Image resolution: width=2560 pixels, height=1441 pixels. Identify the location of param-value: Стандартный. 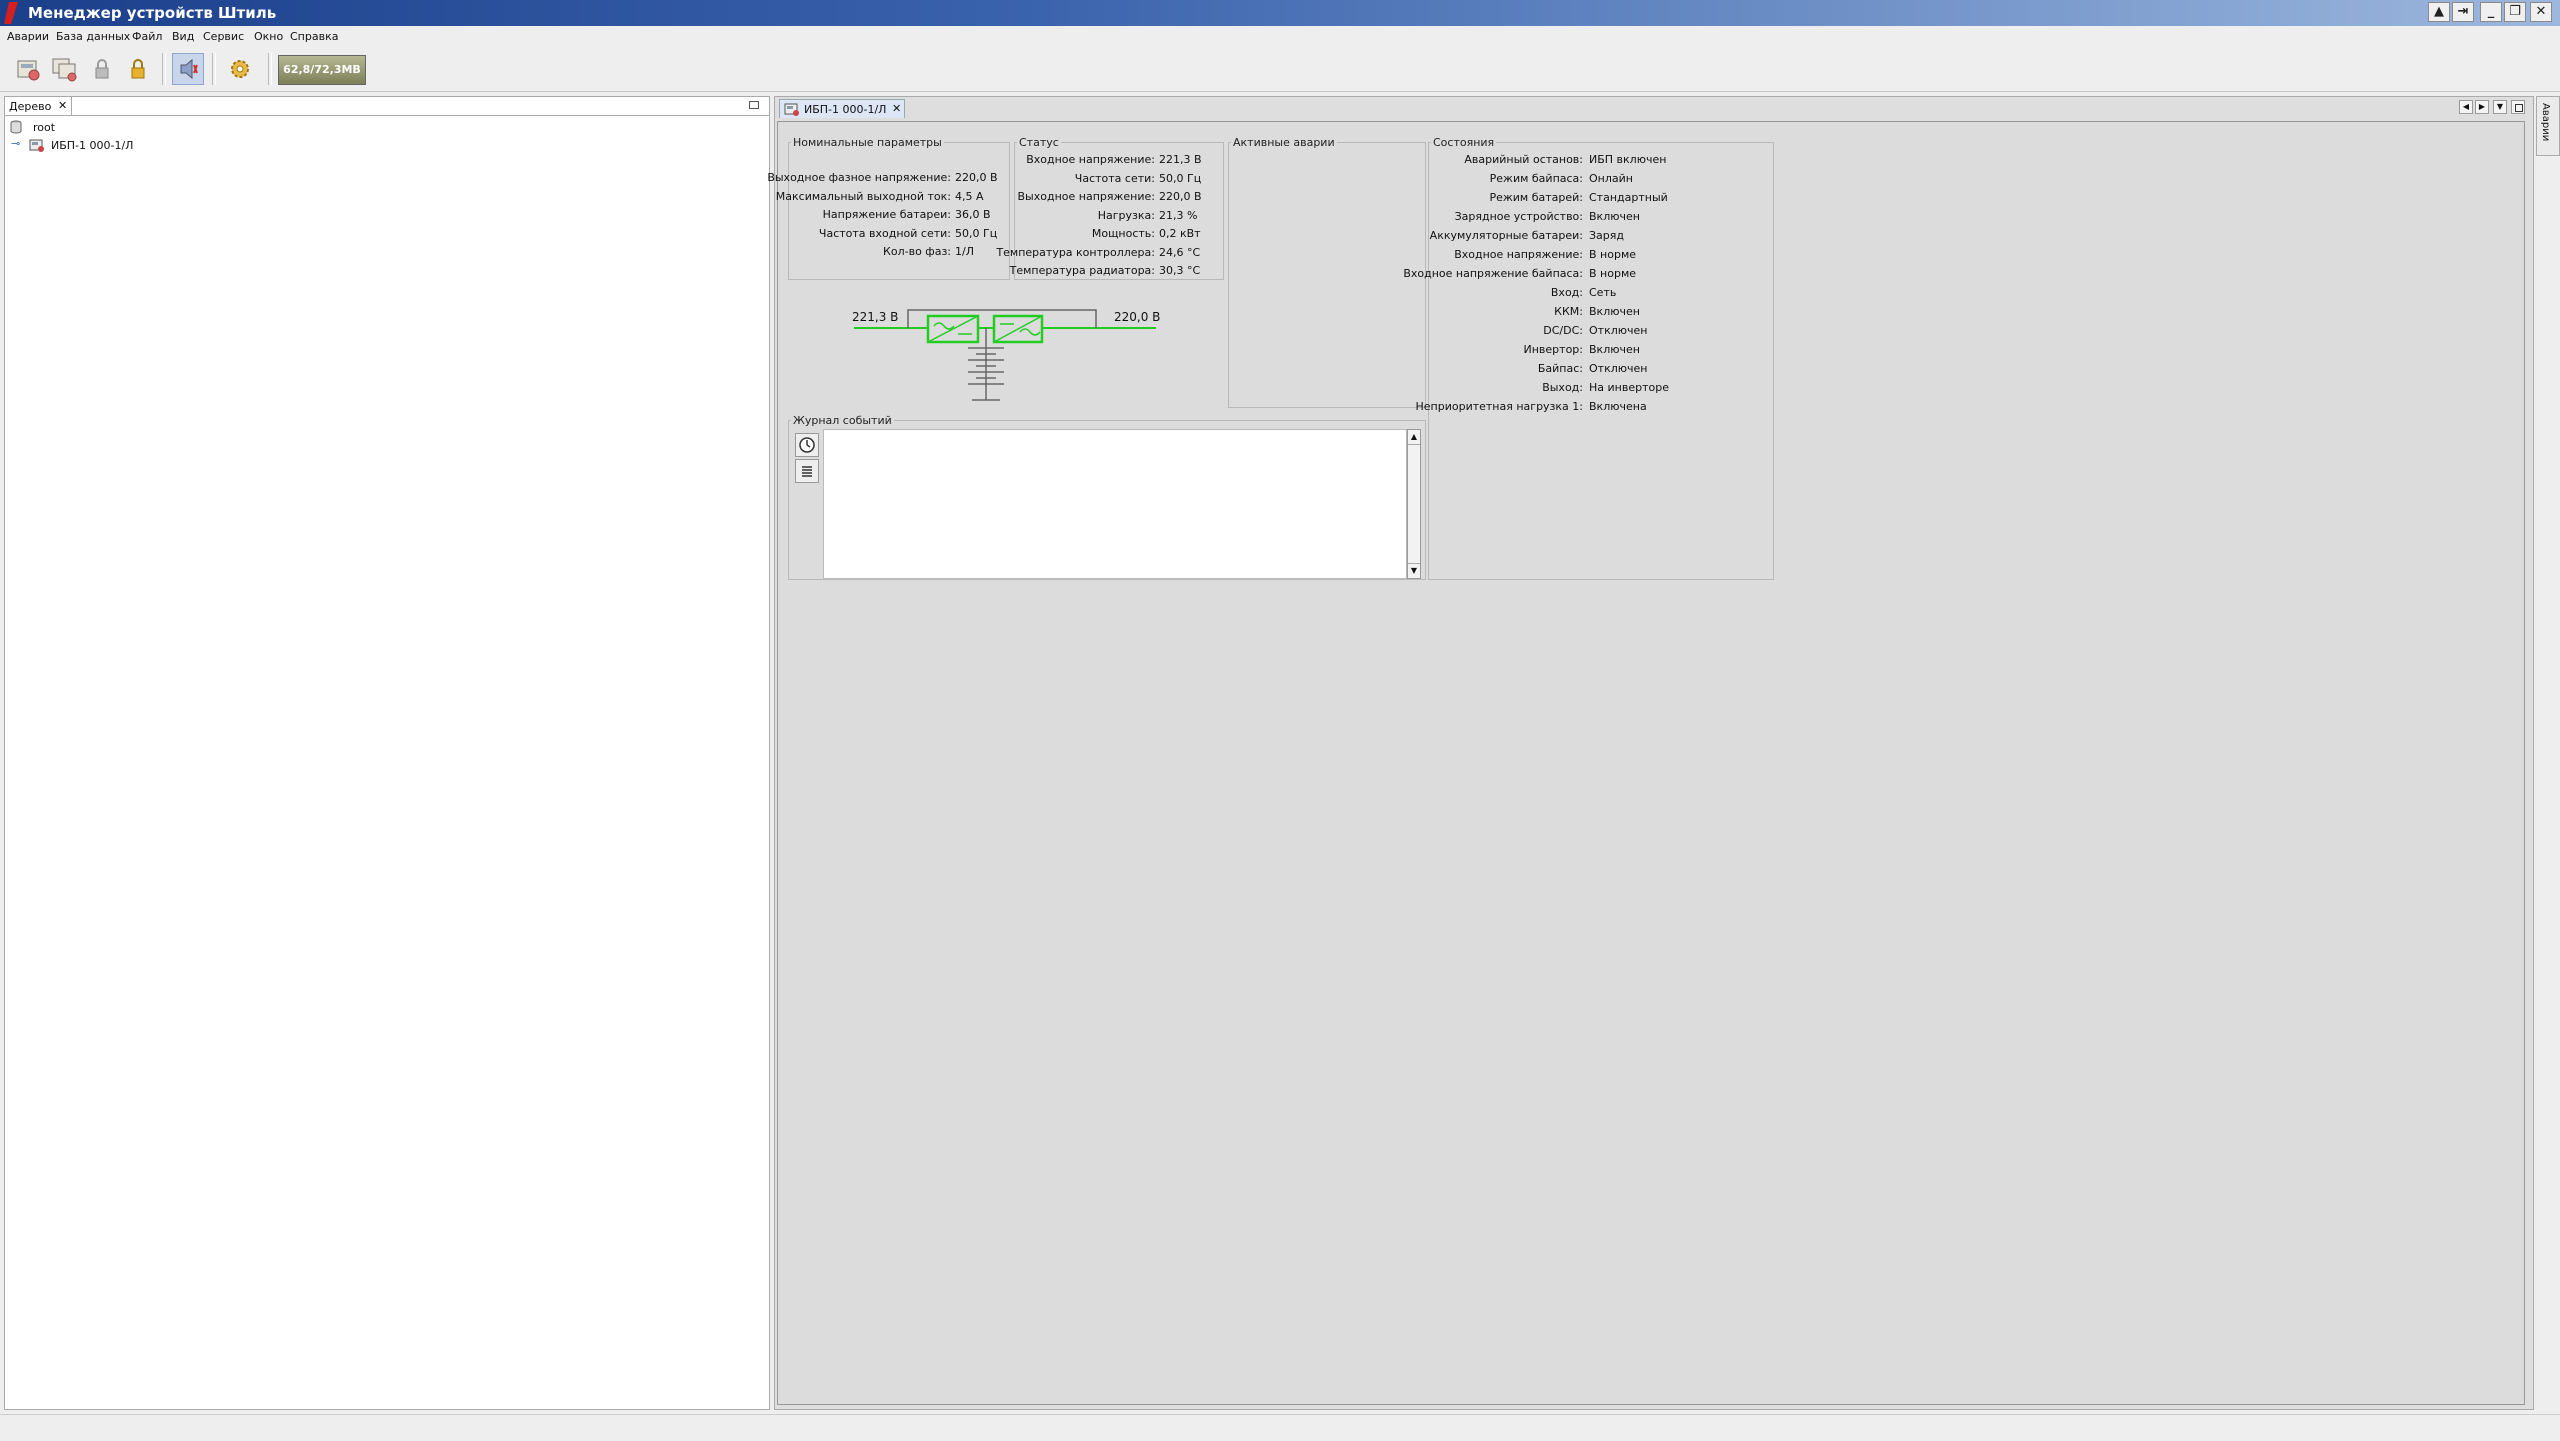
(1628, 197).